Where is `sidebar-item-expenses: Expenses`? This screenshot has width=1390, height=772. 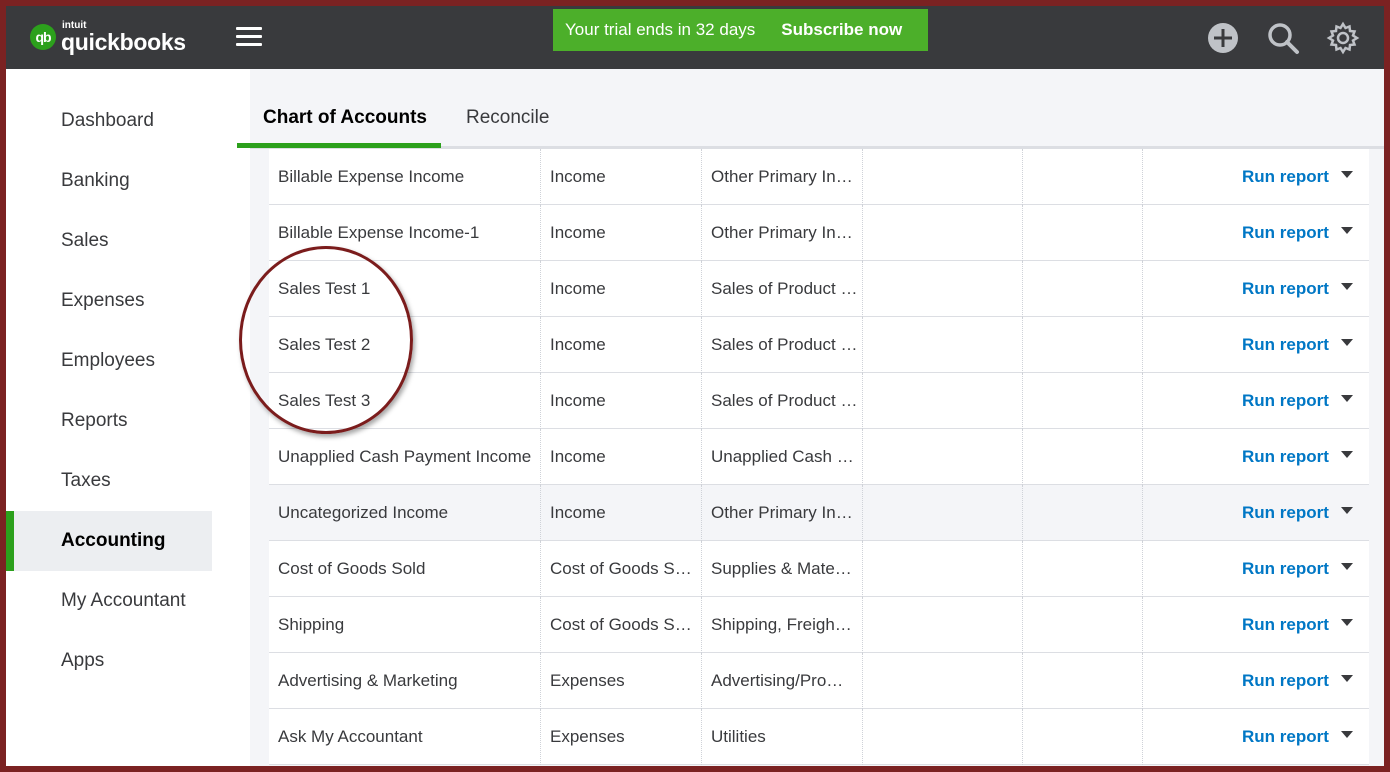
sidebar-item-expenses: Expenses is located at coordinates (109, 301).